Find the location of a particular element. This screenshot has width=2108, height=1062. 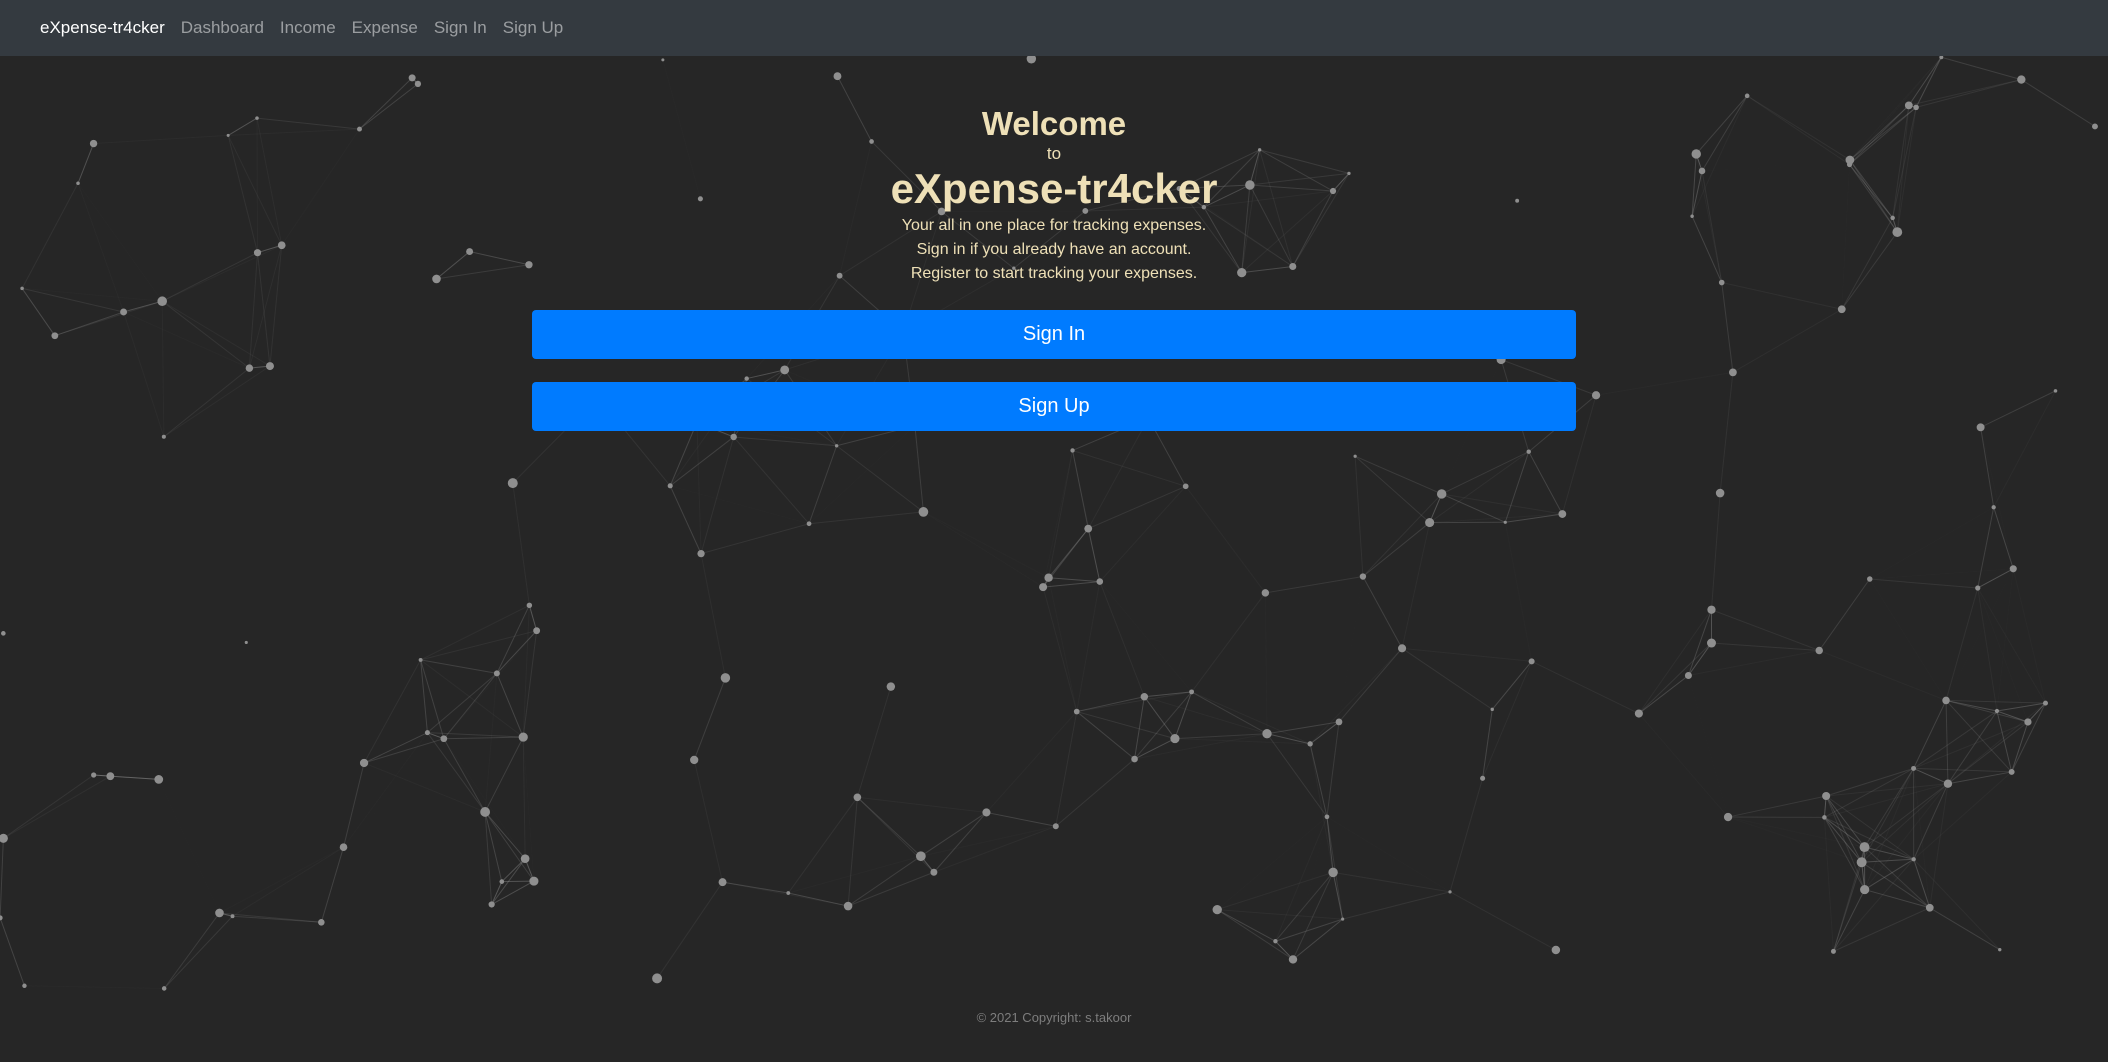

nav-link-dashboard: Dashboard is located at coordinates (222, 28).